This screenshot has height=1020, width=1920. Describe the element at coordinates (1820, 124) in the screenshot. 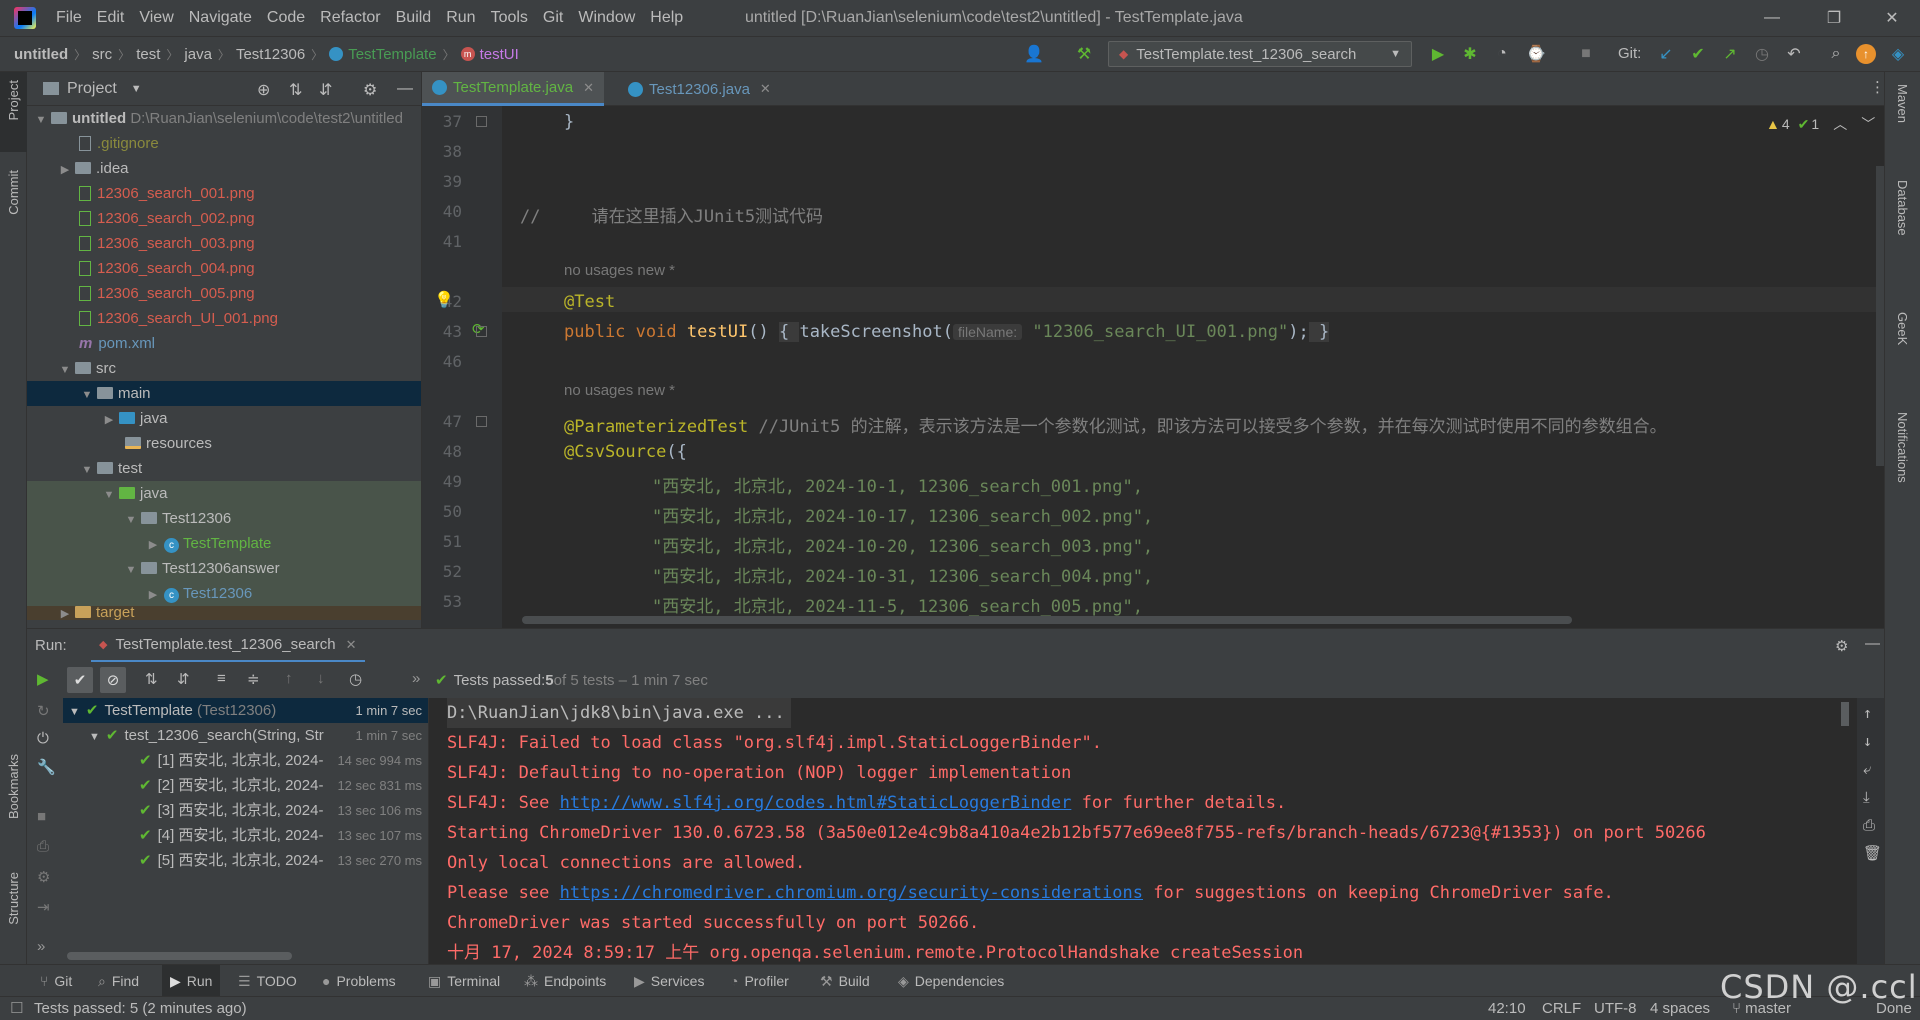

I see `inspection-widget: ▲ 4 ✔ 1 ︿ ﹀` at that location.